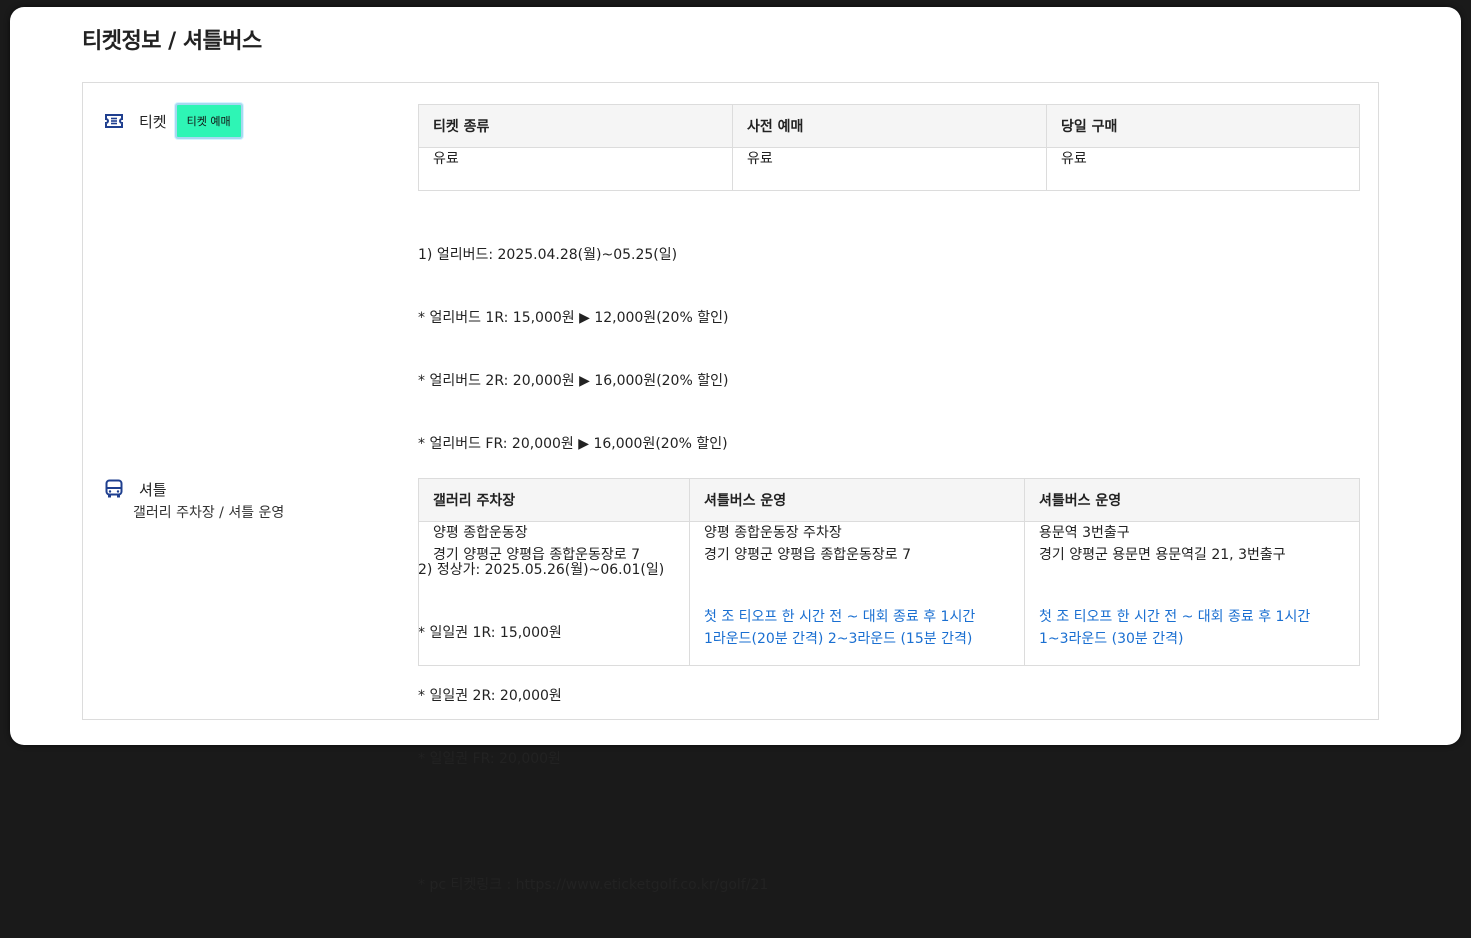 The image size is (1471, 938). I want to click on shuttle-table-header: 갤러리 주차장, so click(554, 500).